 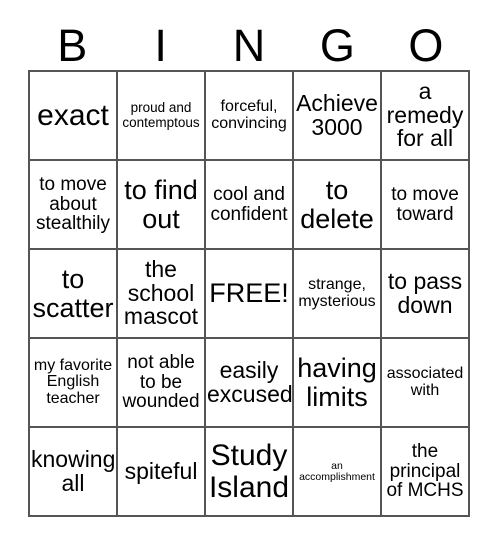 I want to click on bingo-cell-text: to delete, so click(x=337, y=204).